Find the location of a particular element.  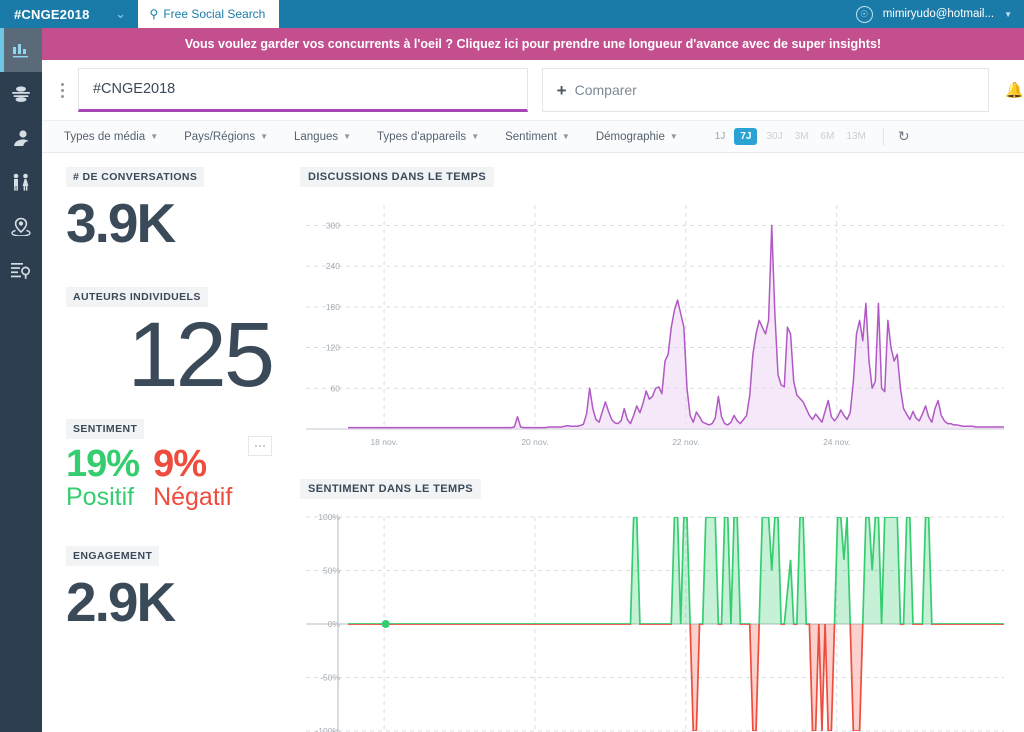

svg-text: 180 is located at coordinates (333, 307).